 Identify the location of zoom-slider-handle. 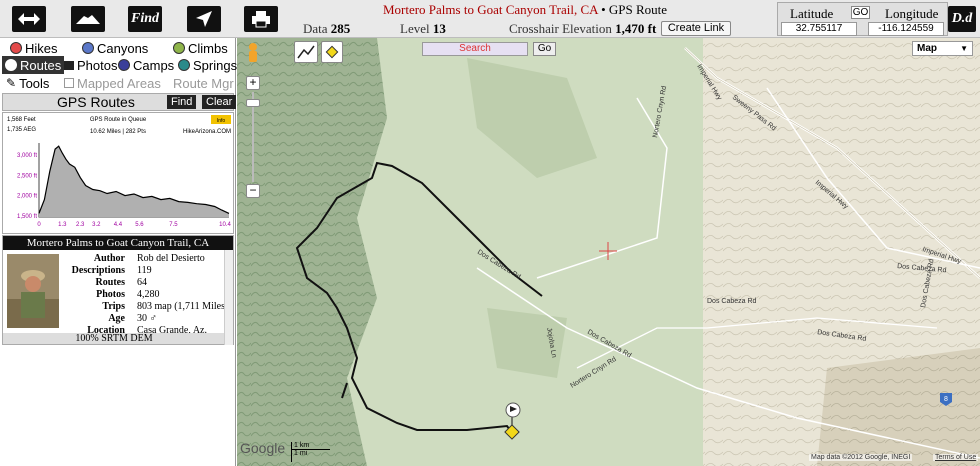
(253, 103).